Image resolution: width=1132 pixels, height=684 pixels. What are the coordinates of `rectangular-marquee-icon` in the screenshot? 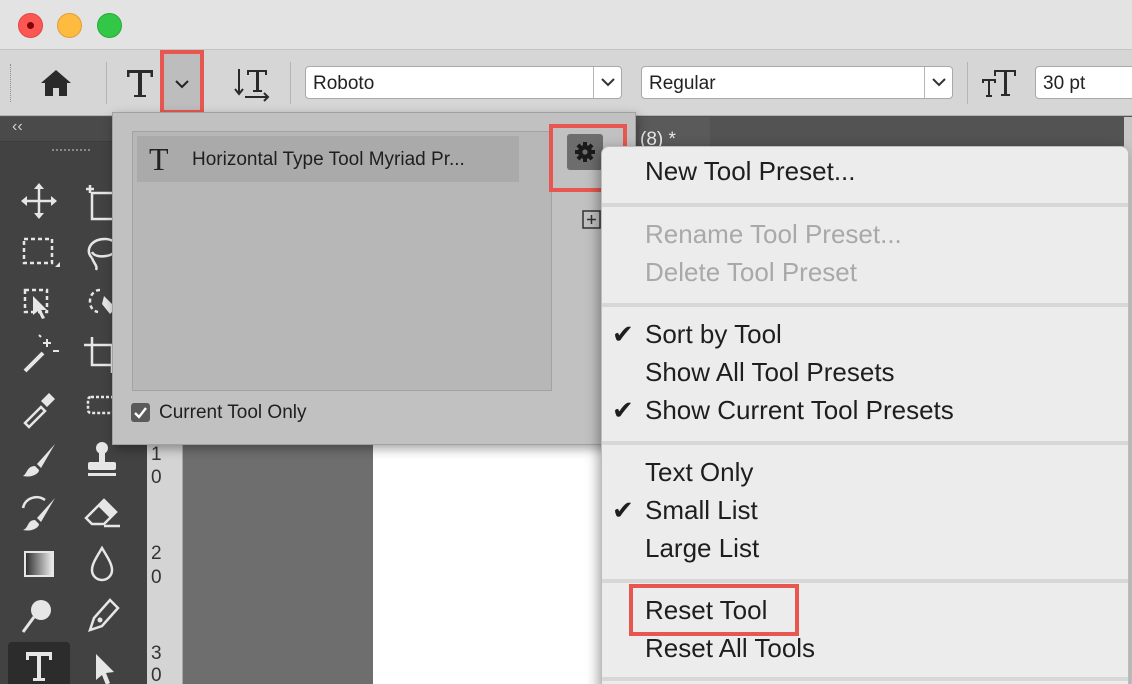 It's located at (41, 252).